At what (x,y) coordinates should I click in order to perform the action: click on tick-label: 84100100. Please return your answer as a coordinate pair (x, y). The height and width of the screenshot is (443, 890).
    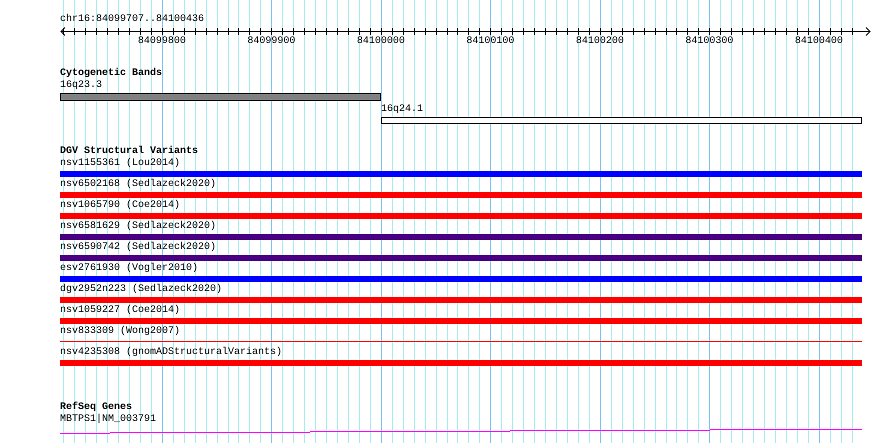
    Looking at the image, I should click on (490, 42).